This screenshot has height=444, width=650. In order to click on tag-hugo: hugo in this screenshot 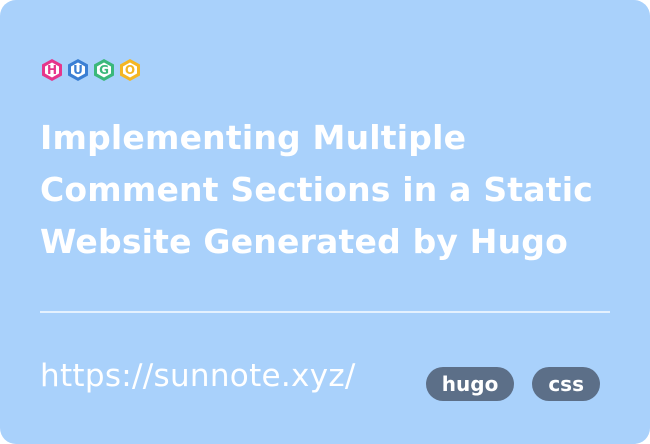, I will do `click(470, 384)`.